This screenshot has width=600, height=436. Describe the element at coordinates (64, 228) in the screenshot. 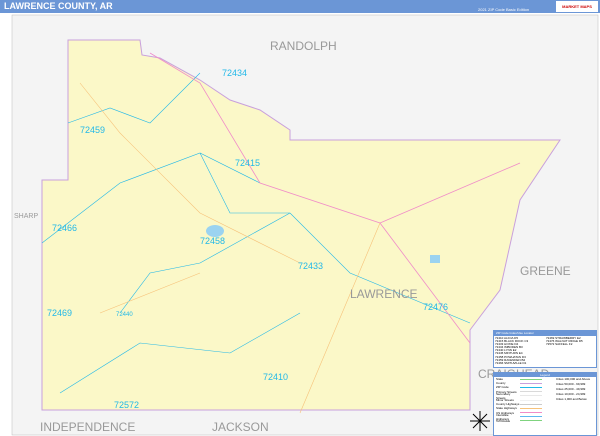

I see `zip-label: 72466` at that location.